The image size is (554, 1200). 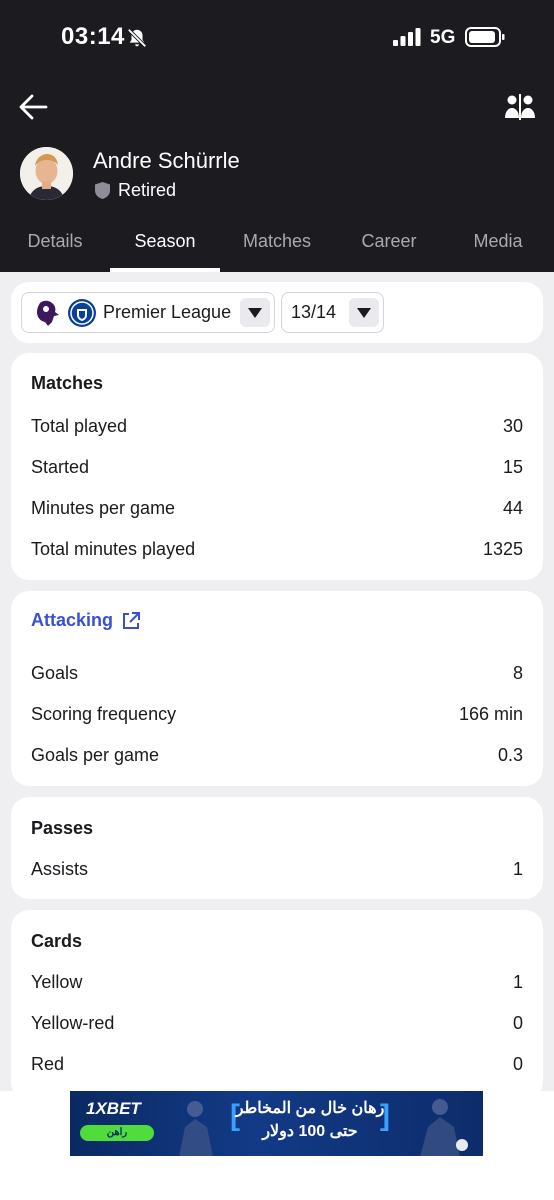 I want to click on ad-cta-button: راهن, so click(x=117, y=1133).